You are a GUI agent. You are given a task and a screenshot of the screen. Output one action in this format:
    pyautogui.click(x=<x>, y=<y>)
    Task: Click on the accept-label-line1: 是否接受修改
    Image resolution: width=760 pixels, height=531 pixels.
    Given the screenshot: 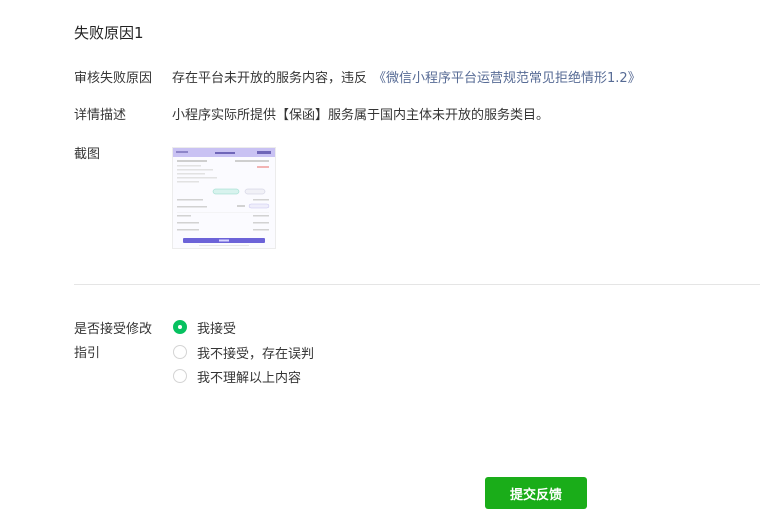 What is the action you would take?
    pyautogui.click(x=113, y=329)
    